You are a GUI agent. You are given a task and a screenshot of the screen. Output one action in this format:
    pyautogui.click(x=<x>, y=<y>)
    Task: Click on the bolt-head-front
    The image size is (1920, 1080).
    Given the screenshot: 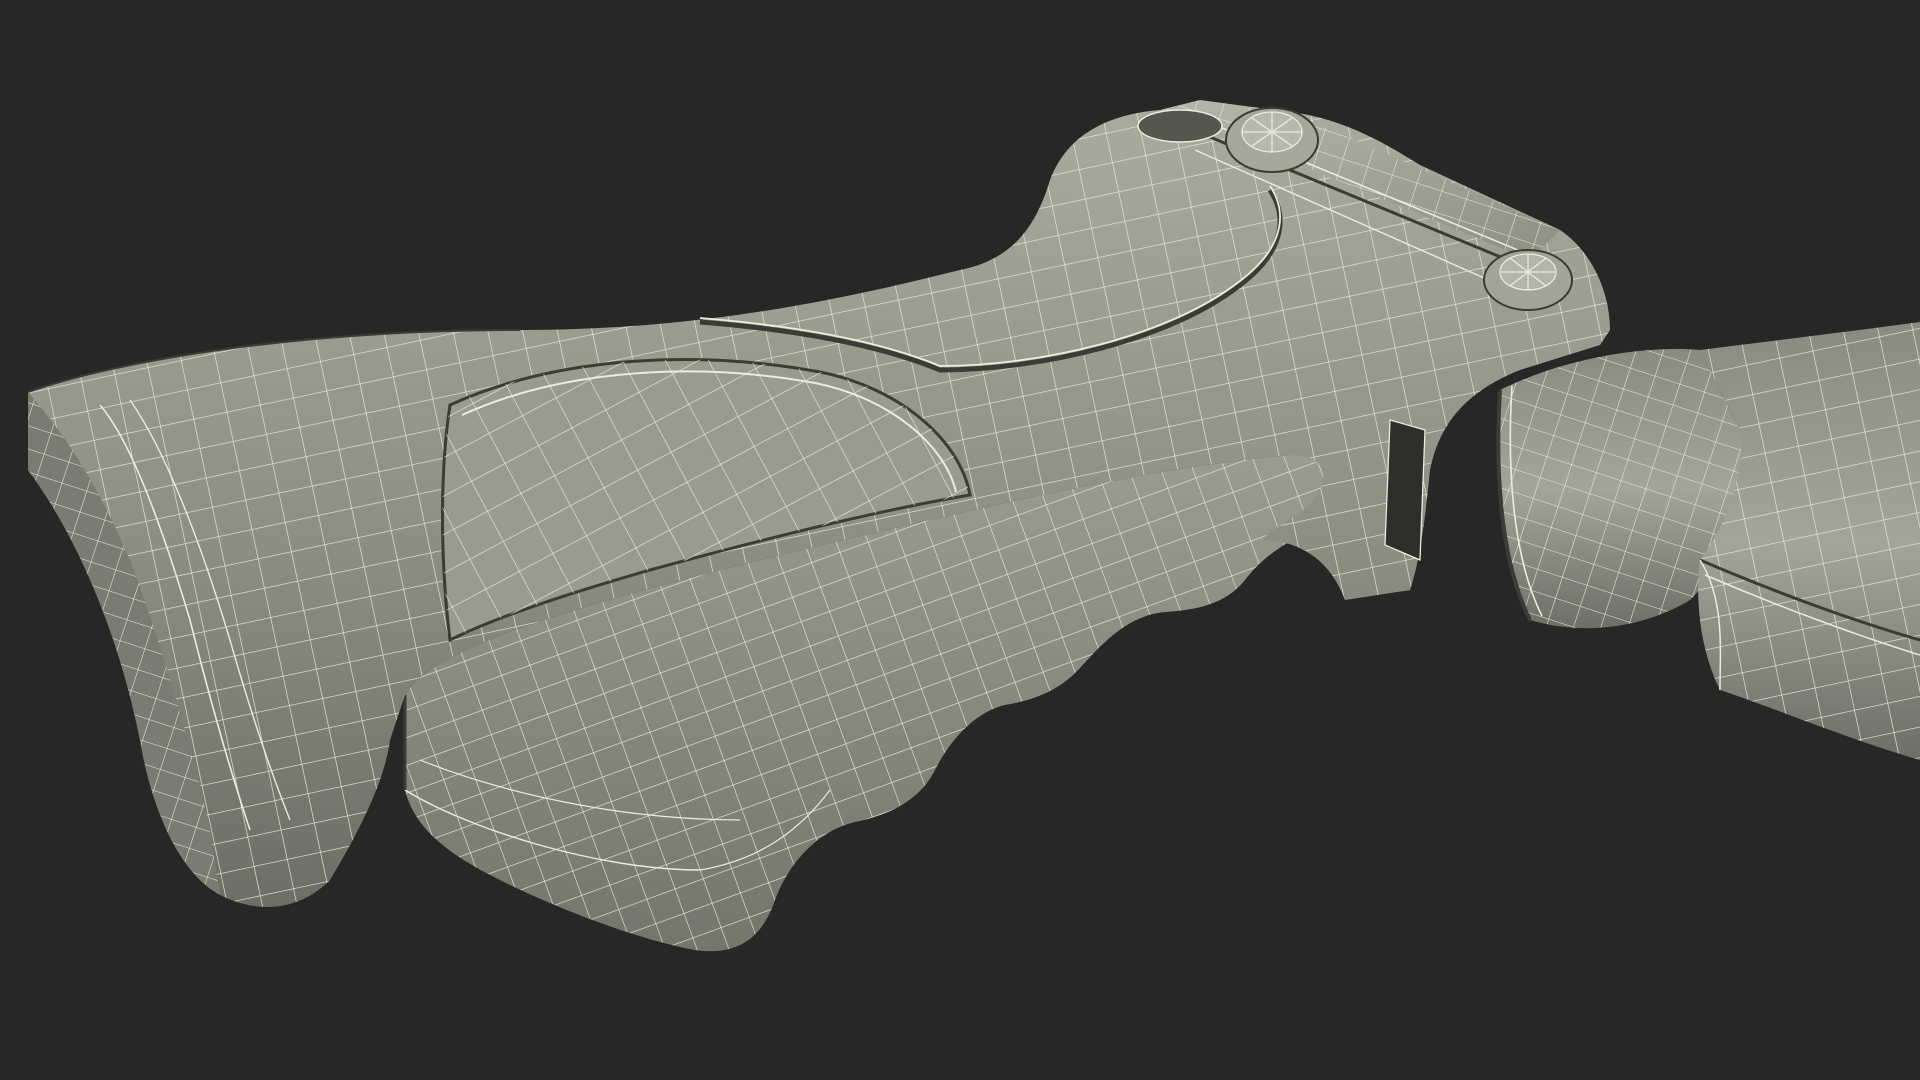 What is the action you would take?
    pyautogui.click(x=1272, y=140)
    